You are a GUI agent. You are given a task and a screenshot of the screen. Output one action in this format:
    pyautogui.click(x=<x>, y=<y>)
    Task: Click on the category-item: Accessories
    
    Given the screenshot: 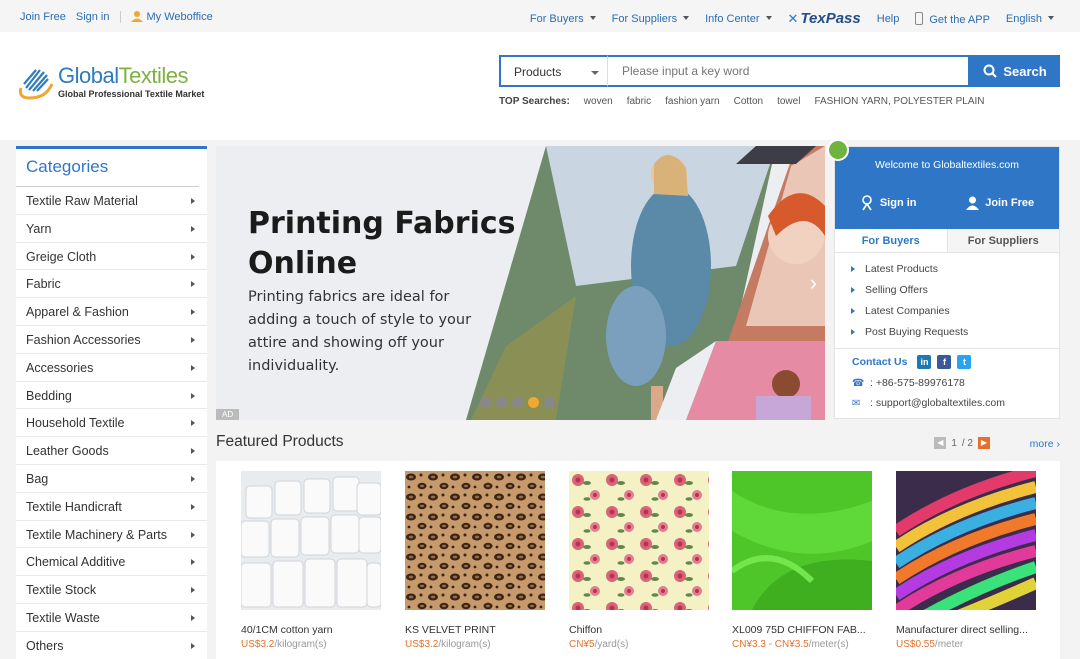 What is the action you would take?
    pyautogui.click(x=111, y=368)
    